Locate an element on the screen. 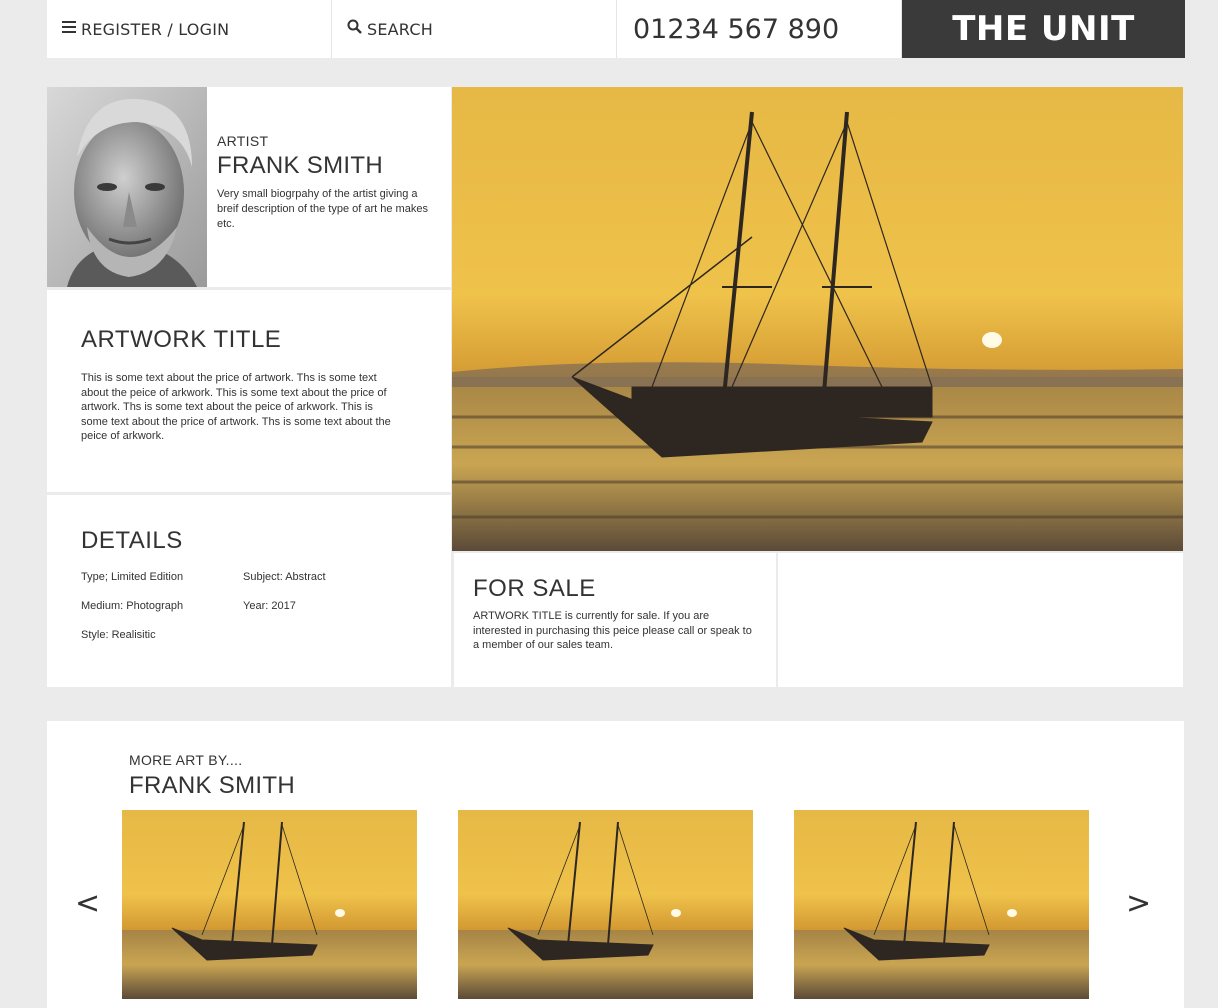 The width and height of the screenshot is (1218, 1008). phone-text: 01234 567 890 is located at coordinates (736, 29).